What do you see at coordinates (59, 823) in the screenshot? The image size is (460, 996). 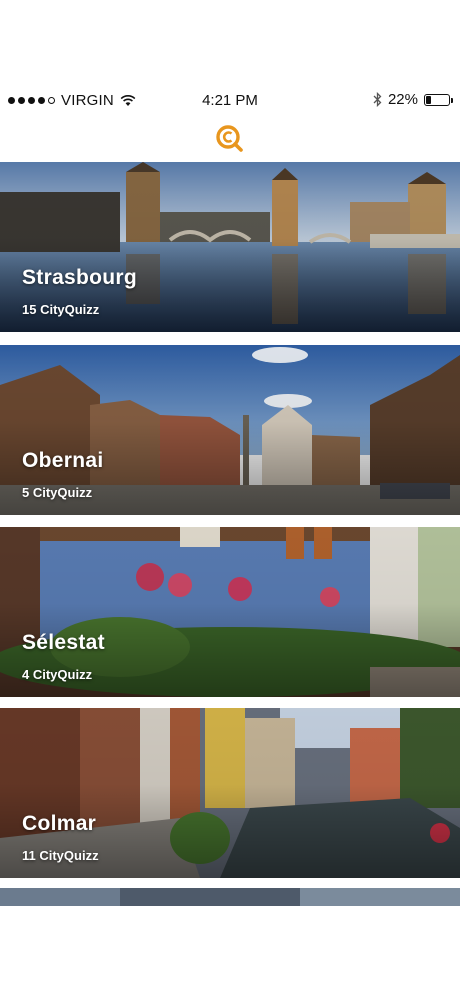 I see `city-name: Colmar` at bounding box center [59, 823].